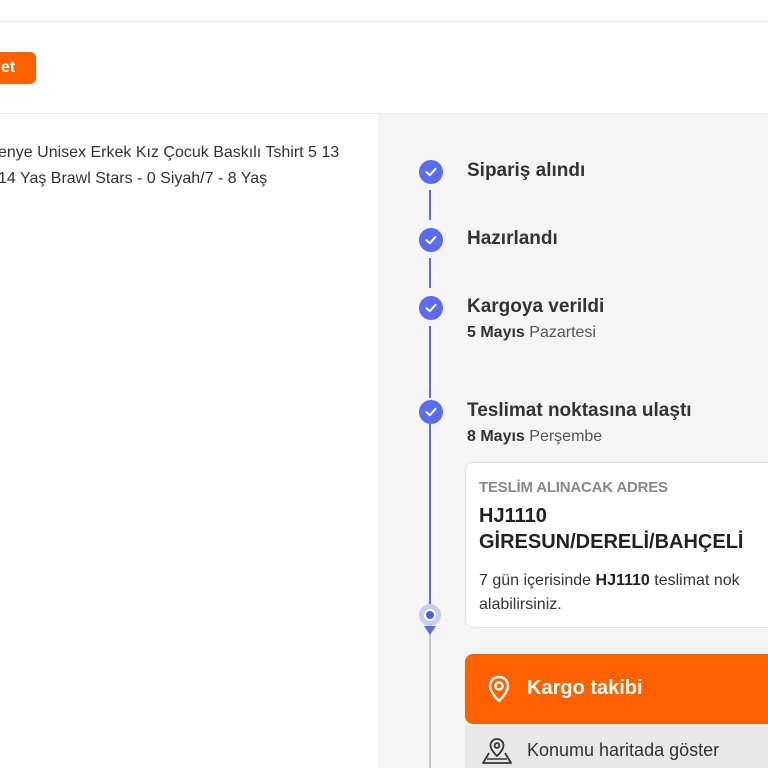 Image resolution: width=768 pixels, height=768 pixels. What do you see at coordinates (513, 516) in the screenshot?
I see `address-code: HJ1110` at bounding box center [513, 516].